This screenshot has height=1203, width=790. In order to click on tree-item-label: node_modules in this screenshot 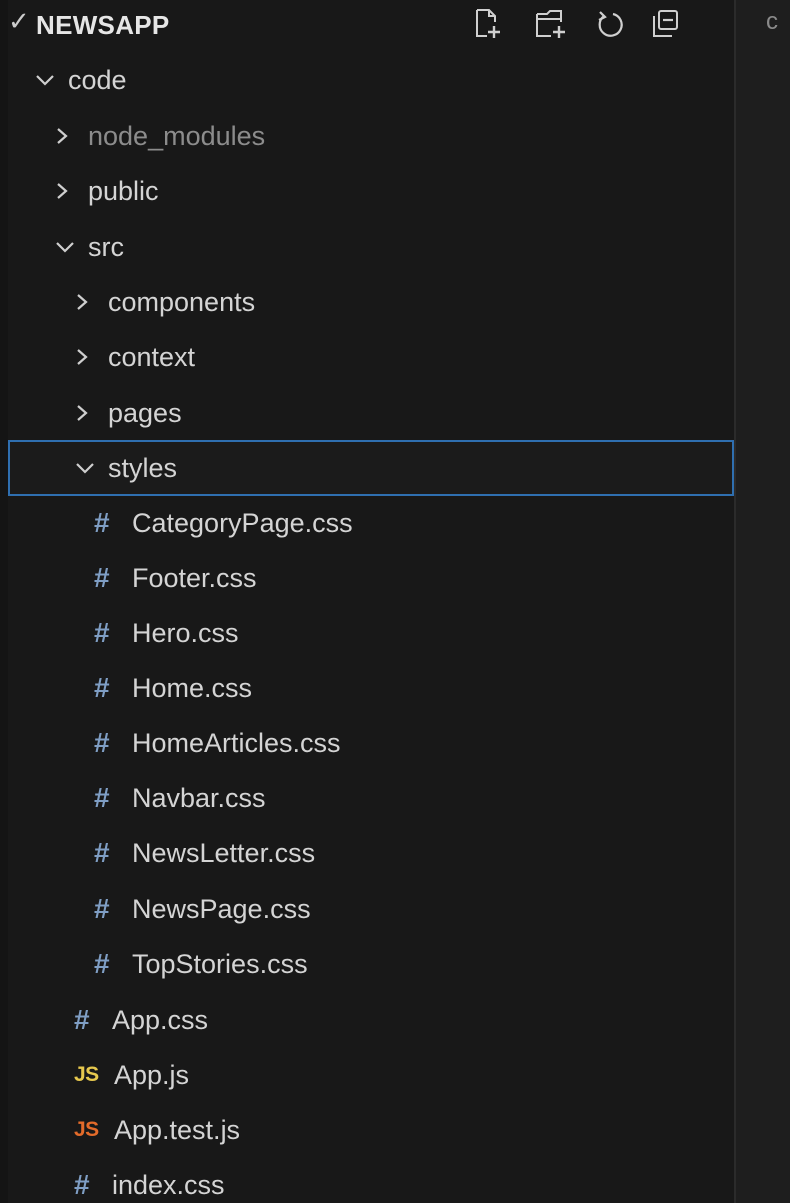, I will do `click(177, 135)`.